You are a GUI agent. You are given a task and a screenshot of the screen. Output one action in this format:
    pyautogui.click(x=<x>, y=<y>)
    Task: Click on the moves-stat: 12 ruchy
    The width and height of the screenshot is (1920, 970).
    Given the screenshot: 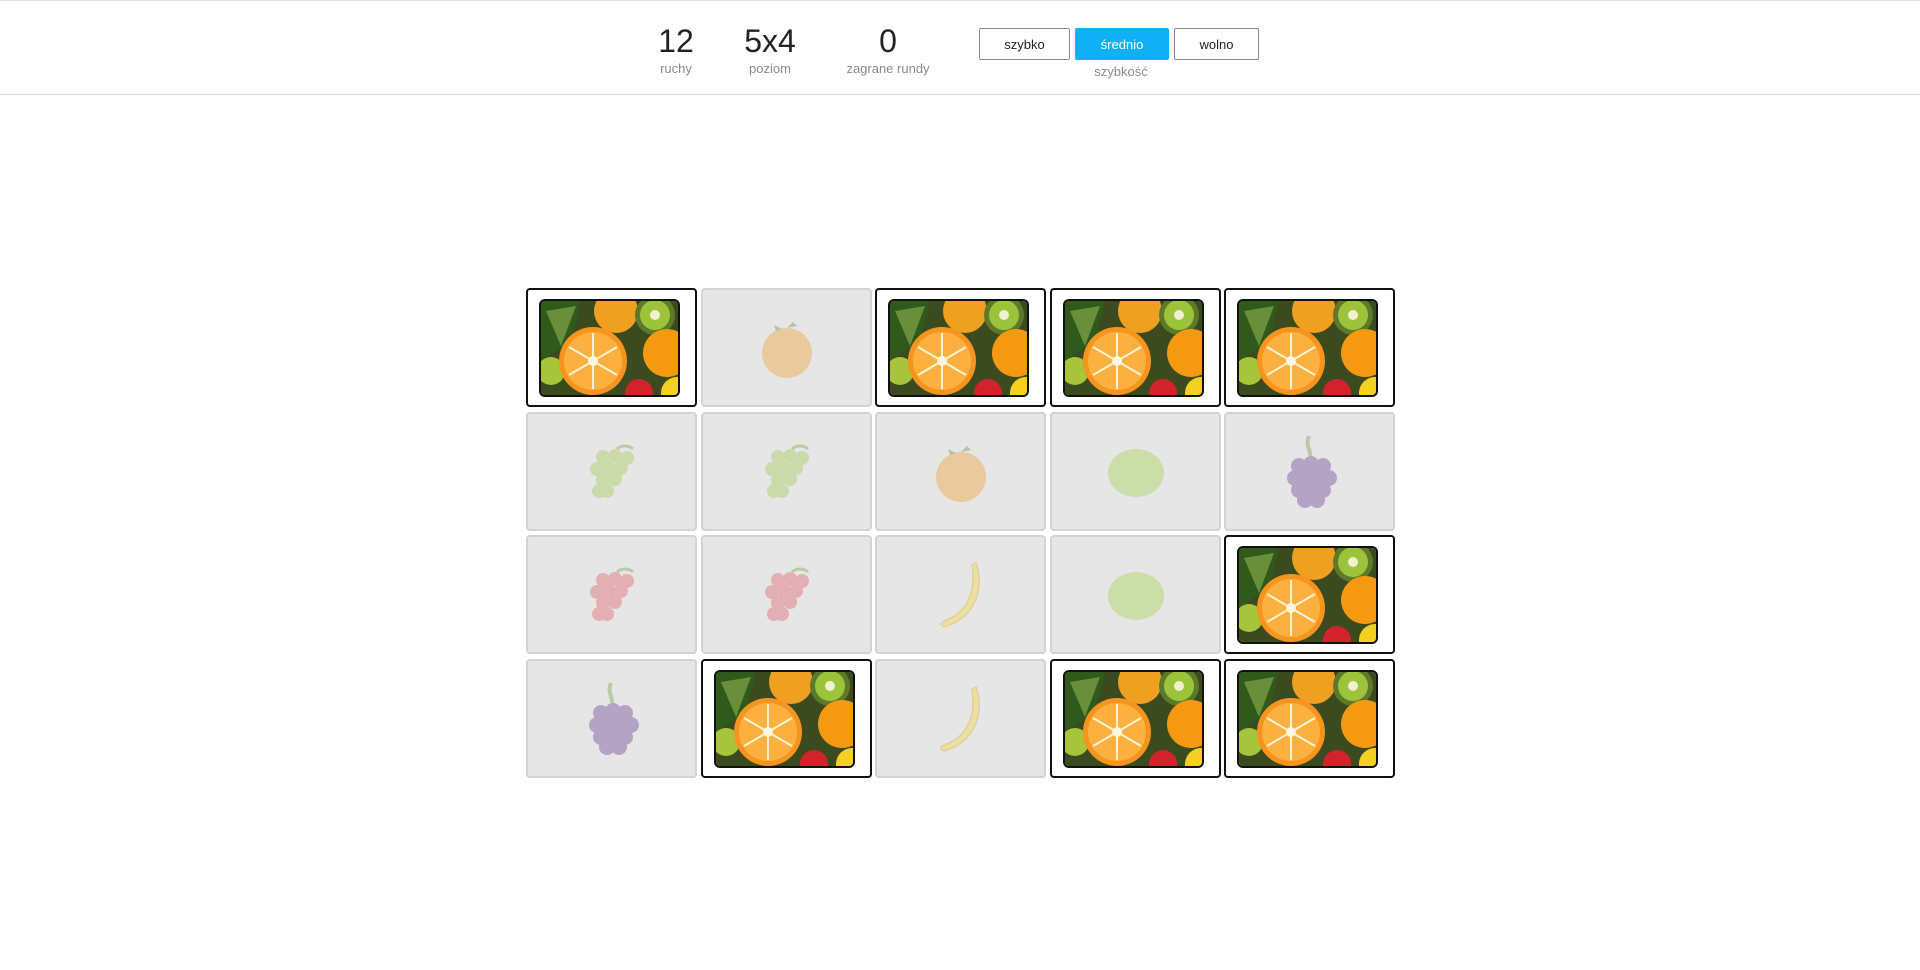 What is the action you would take?
    pyautogui.click(x=676, y=50)
    